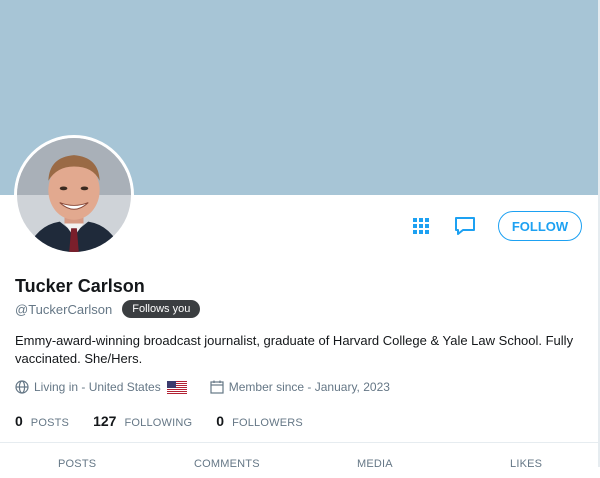 This screenshot has height=478, width=600. What do you see at coordinates (22, 387) in the screenshot?
I see `globe-icon` at bounding box center [22, 387].